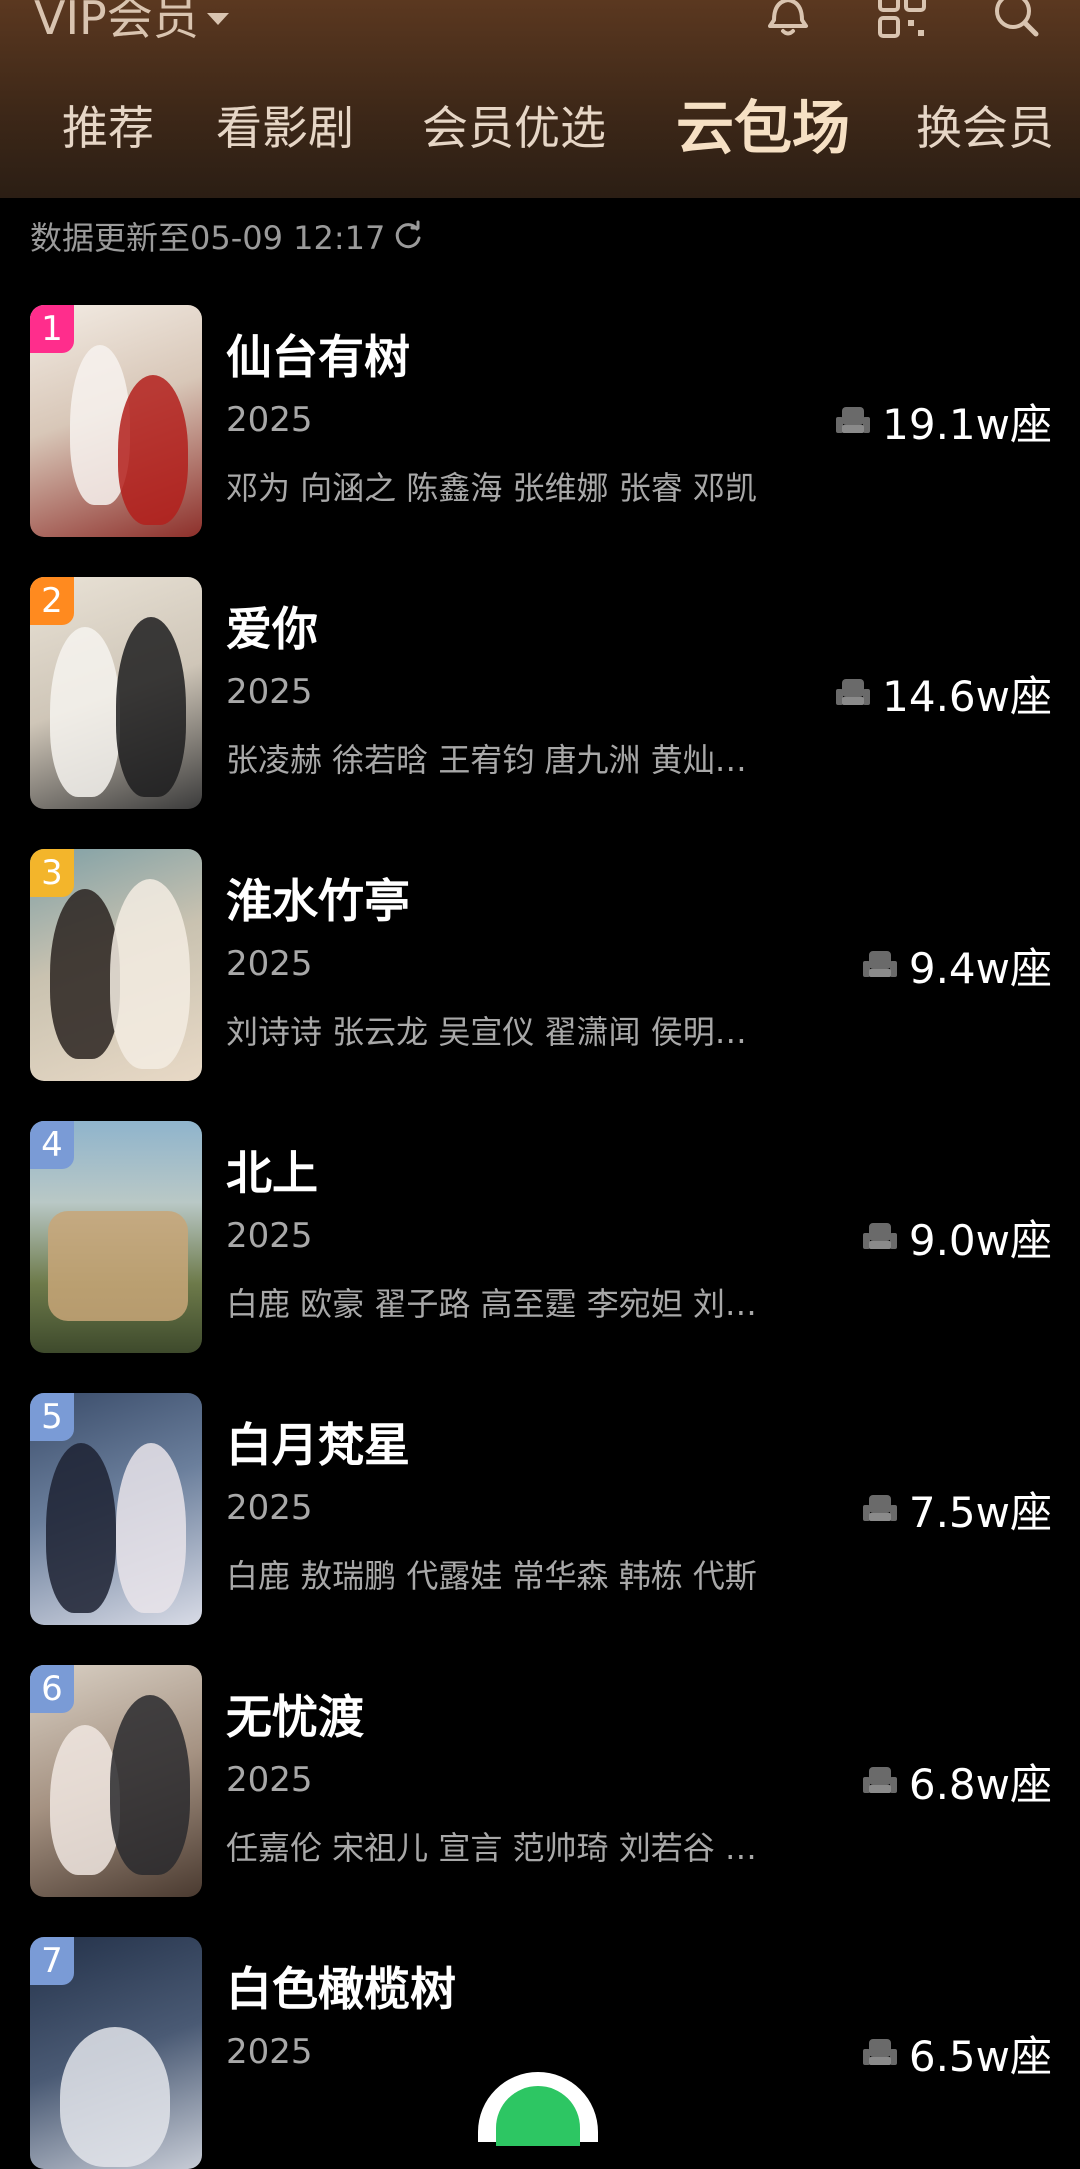 The height and width of the screenshot is (2169, 1080). Describe the element at coordinates (967, 696) in the screenshot. I see `seat-count-value: 14.6w座` at that location.